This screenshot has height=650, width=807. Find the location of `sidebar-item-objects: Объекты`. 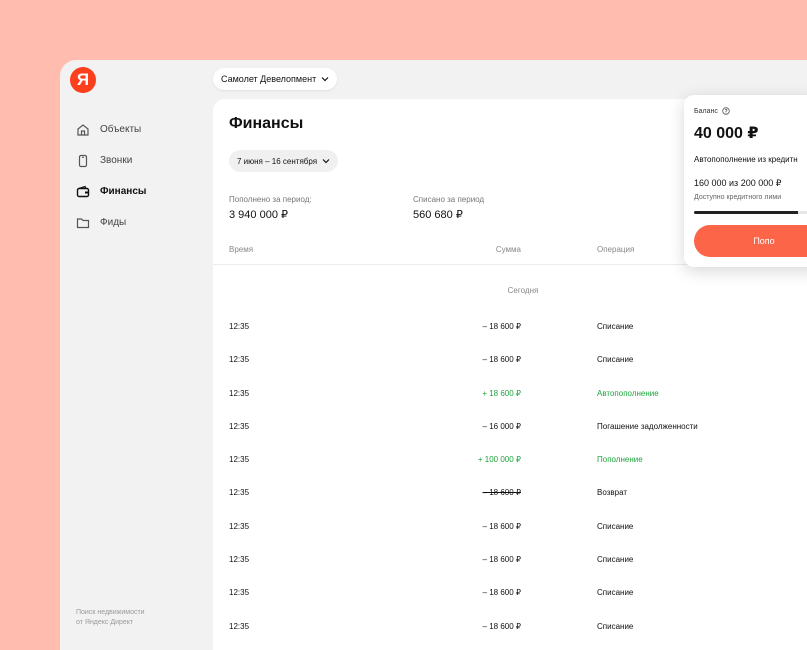

sidebar-item-objects: Объекты is located at coordinates (111, 129).